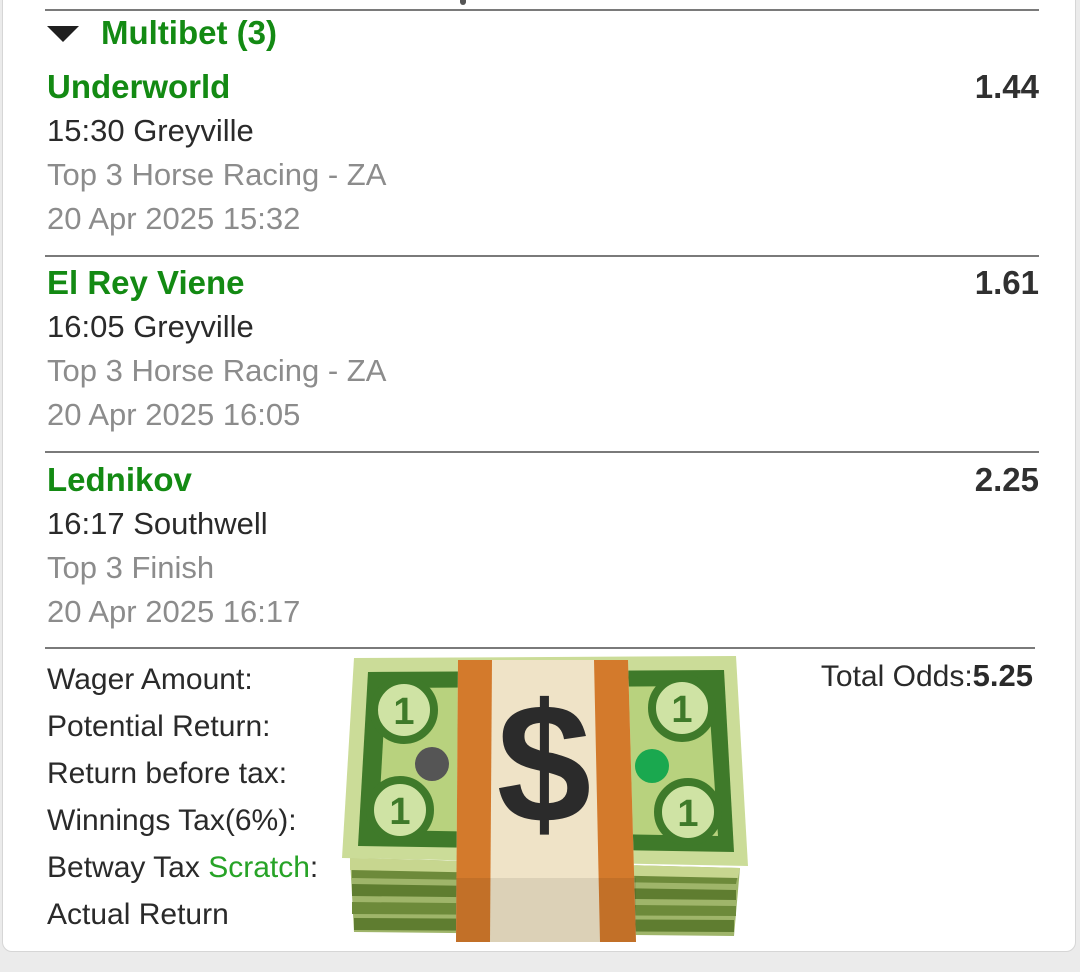  What do you see at coordinates (189, 32) in the screenshot?
I see `multibet-title: Multibet (3)` at bounding box center [189, 32].